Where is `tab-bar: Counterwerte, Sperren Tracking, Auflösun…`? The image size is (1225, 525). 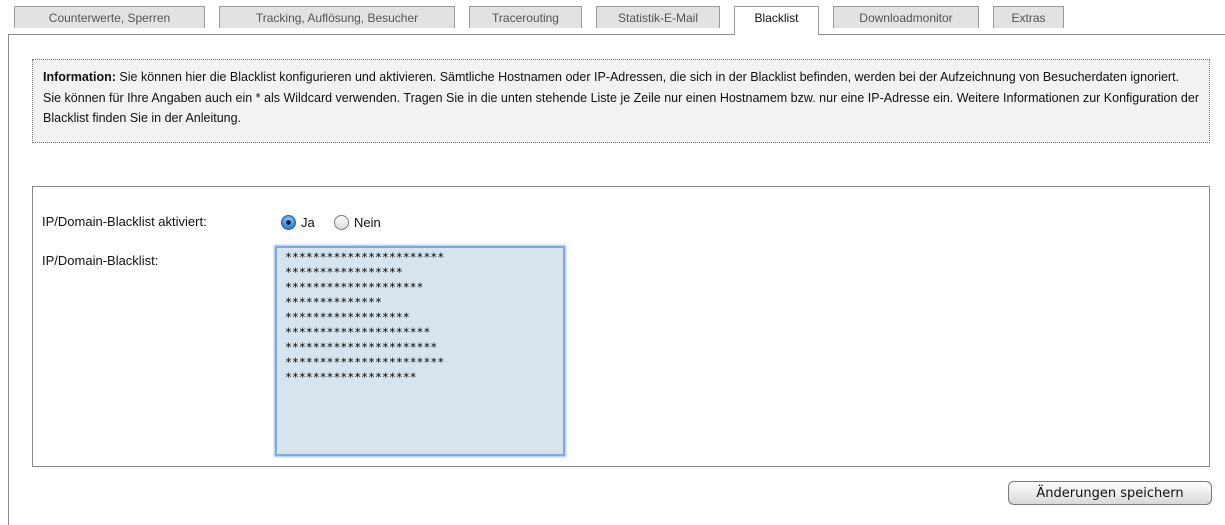 tab-bar: Counterwerte, Sperren Tracking, Auflösun… is located at coordinates (612, 17).